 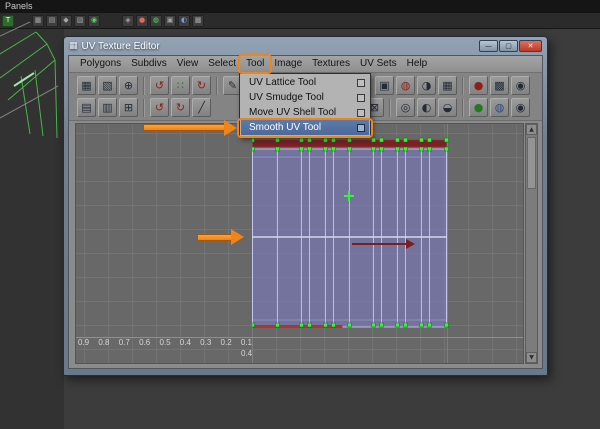 I want to click on scroll-thumb, so click(x=531, y=163).